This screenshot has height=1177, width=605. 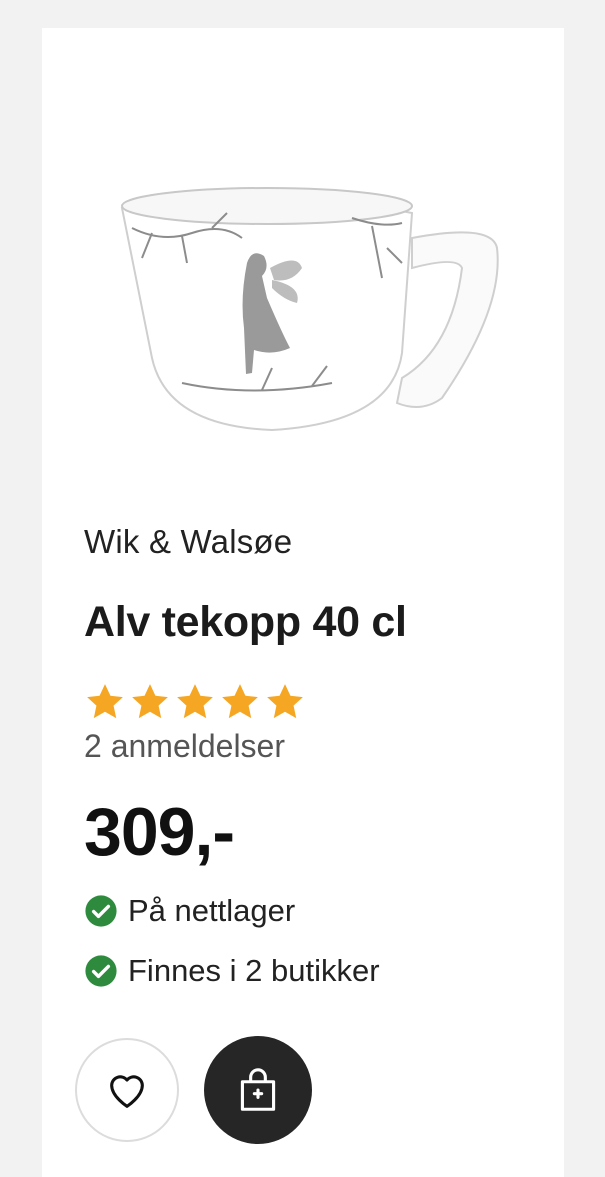 I want to click on rating-stars, so click(x=195, y=702).